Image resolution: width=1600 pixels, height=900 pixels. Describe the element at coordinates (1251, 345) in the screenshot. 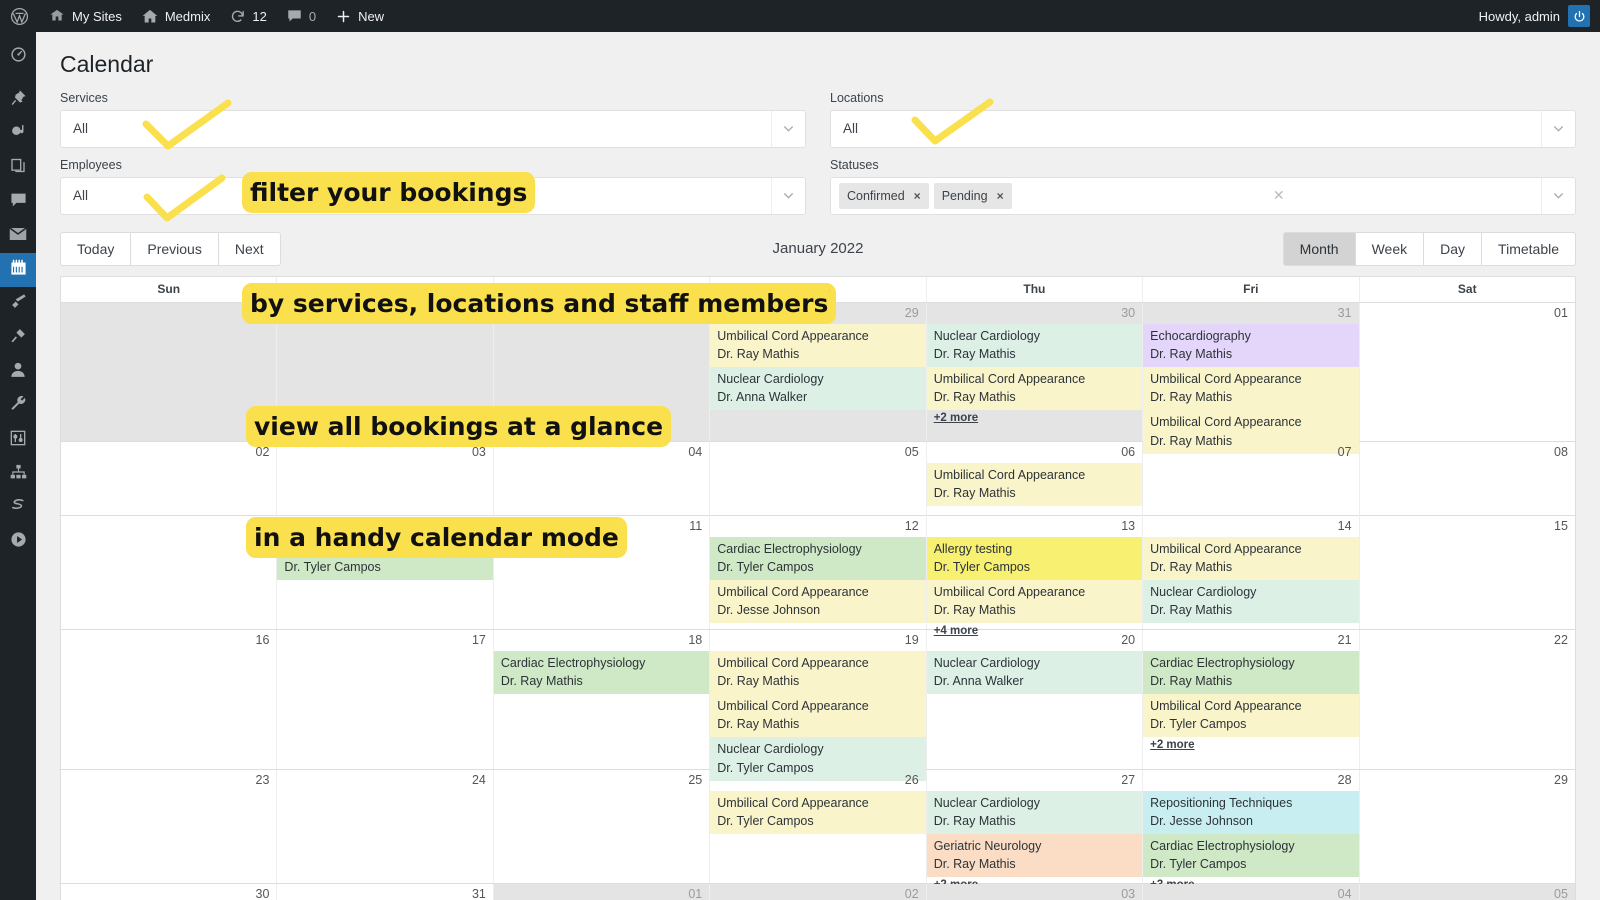

I see `calendar-event: Echocardiography Dr. Ray Mathis` at that location.